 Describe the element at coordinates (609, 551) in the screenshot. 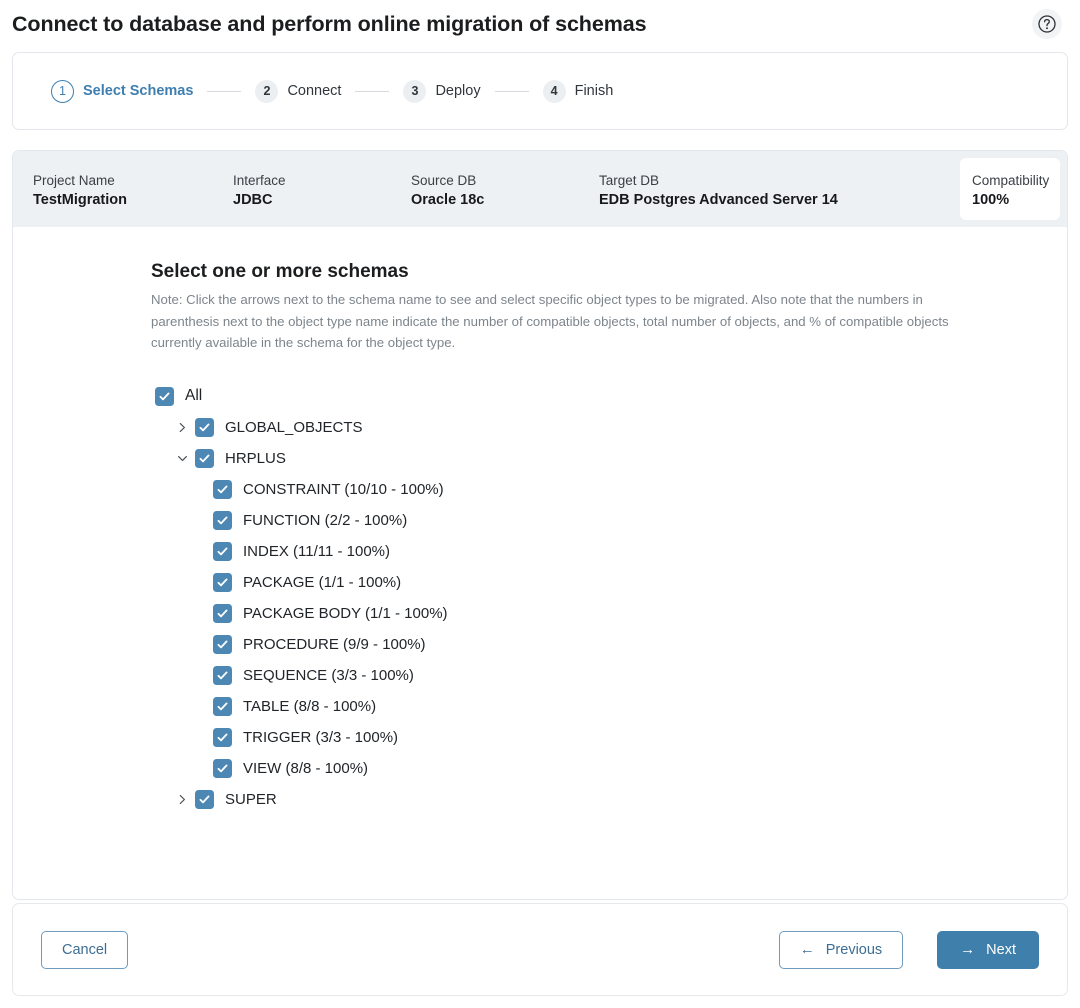

I see `tree-row: INDEX (11/11 - 100%)` at that location.